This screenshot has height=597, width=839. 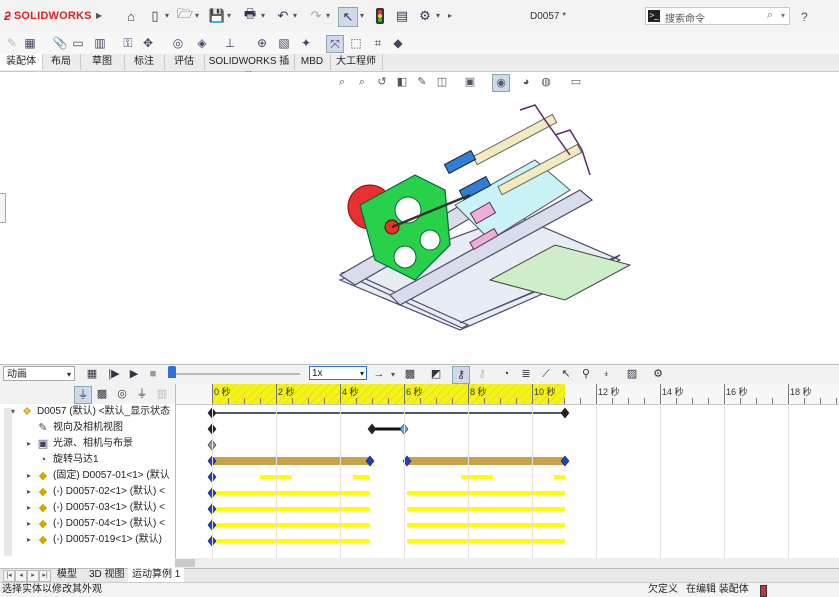 I want to click on view-orientation-icon: ◫, so click(x=442, y=82).